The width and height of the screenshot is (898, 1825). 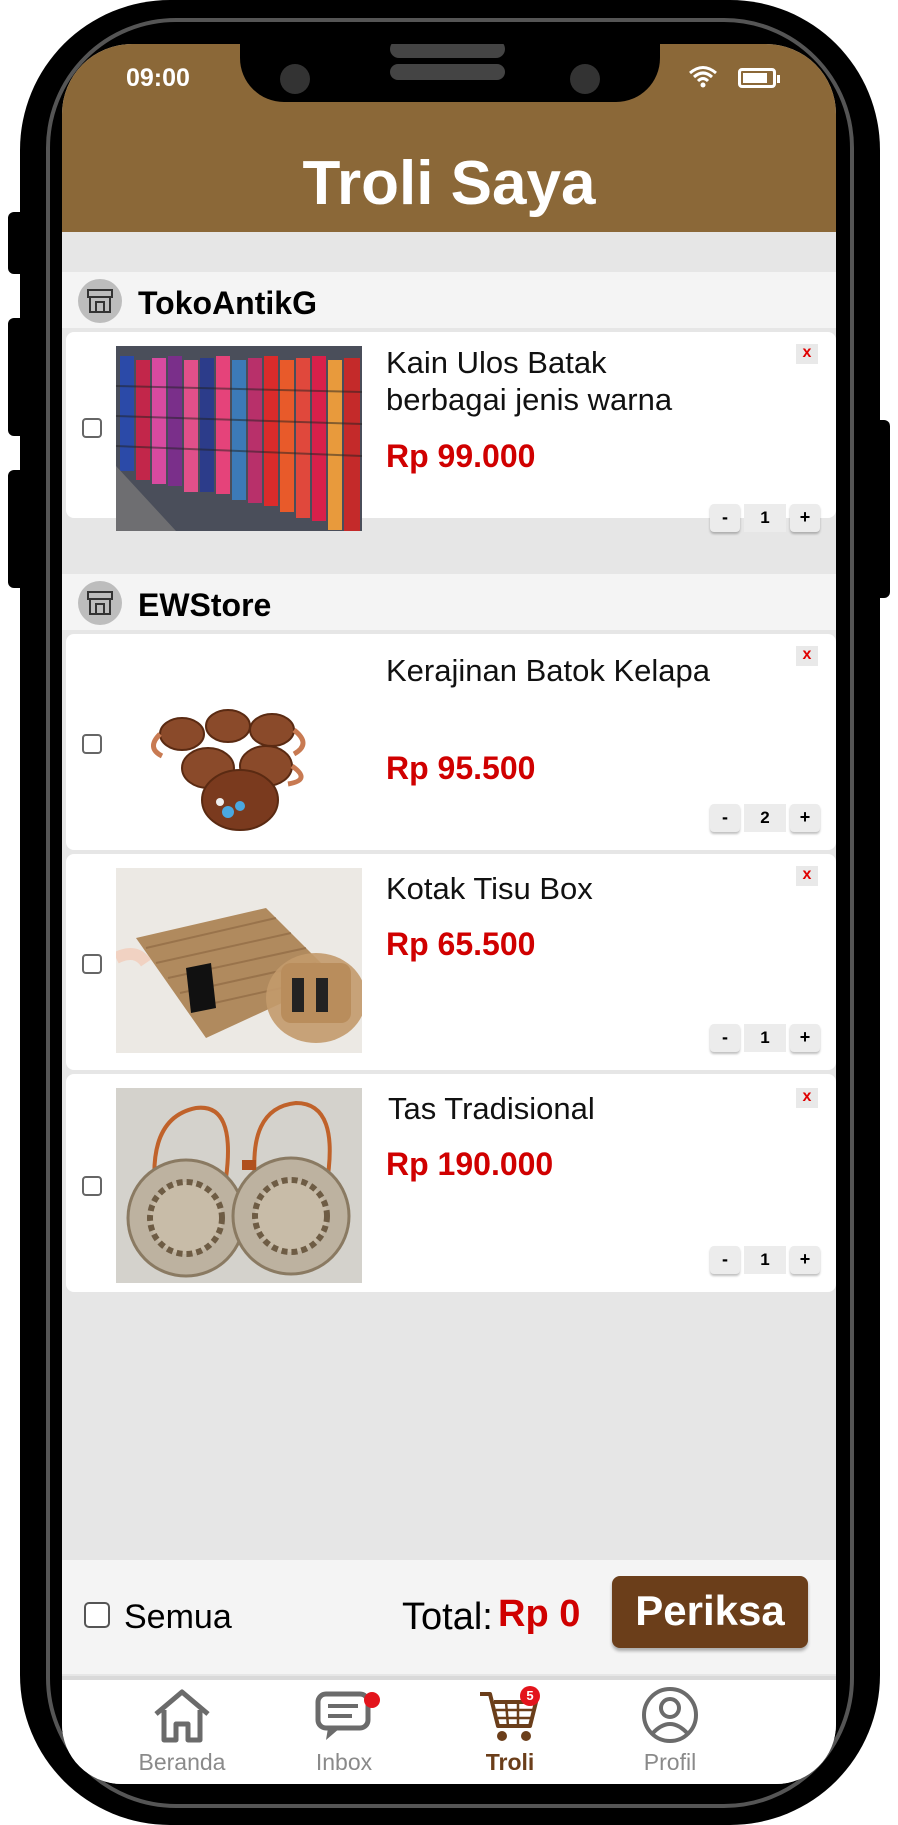 I want to click on product-name: Kain Ulos Batak berbagai jenis warna, so click(x=556, y=381).